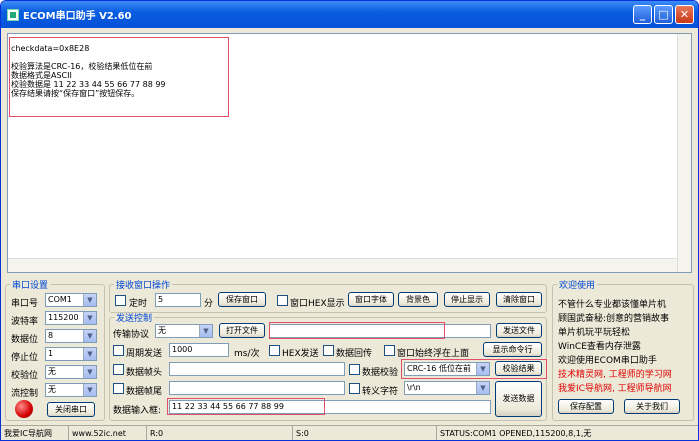  What do you see at coordinates (71, 372) in the screenshot?
I see `parity-select: 无 ▼` at bounding box center [71, 372].